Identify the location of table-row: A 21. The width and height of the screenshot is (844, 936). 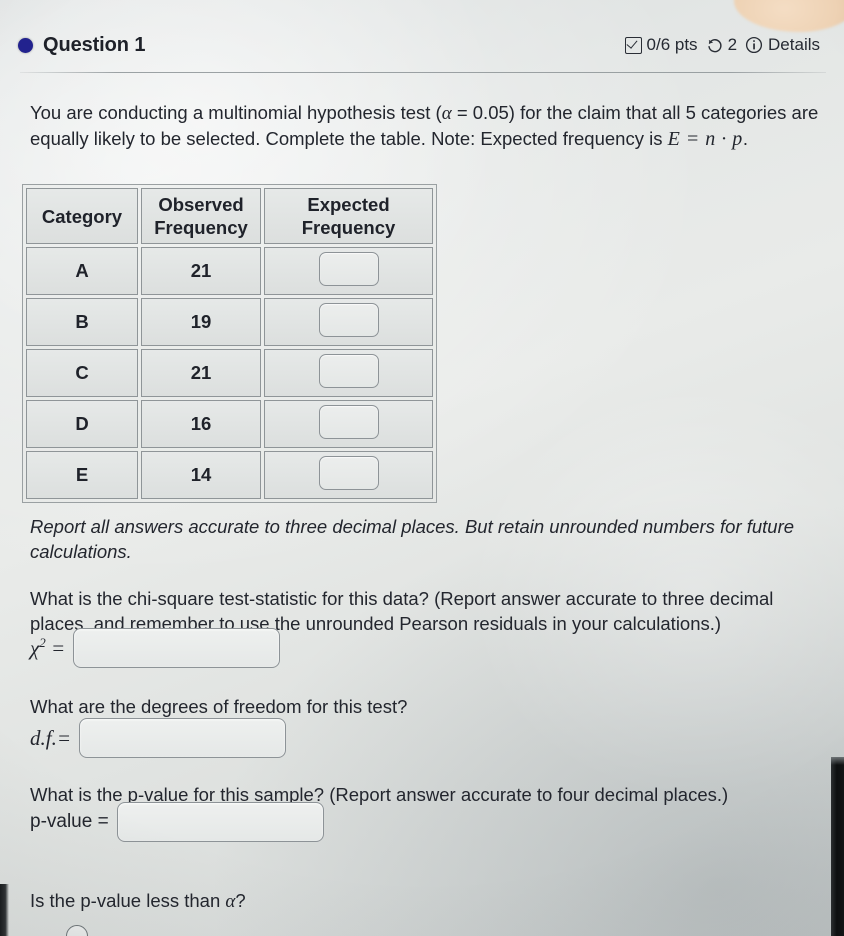
(229, 271).